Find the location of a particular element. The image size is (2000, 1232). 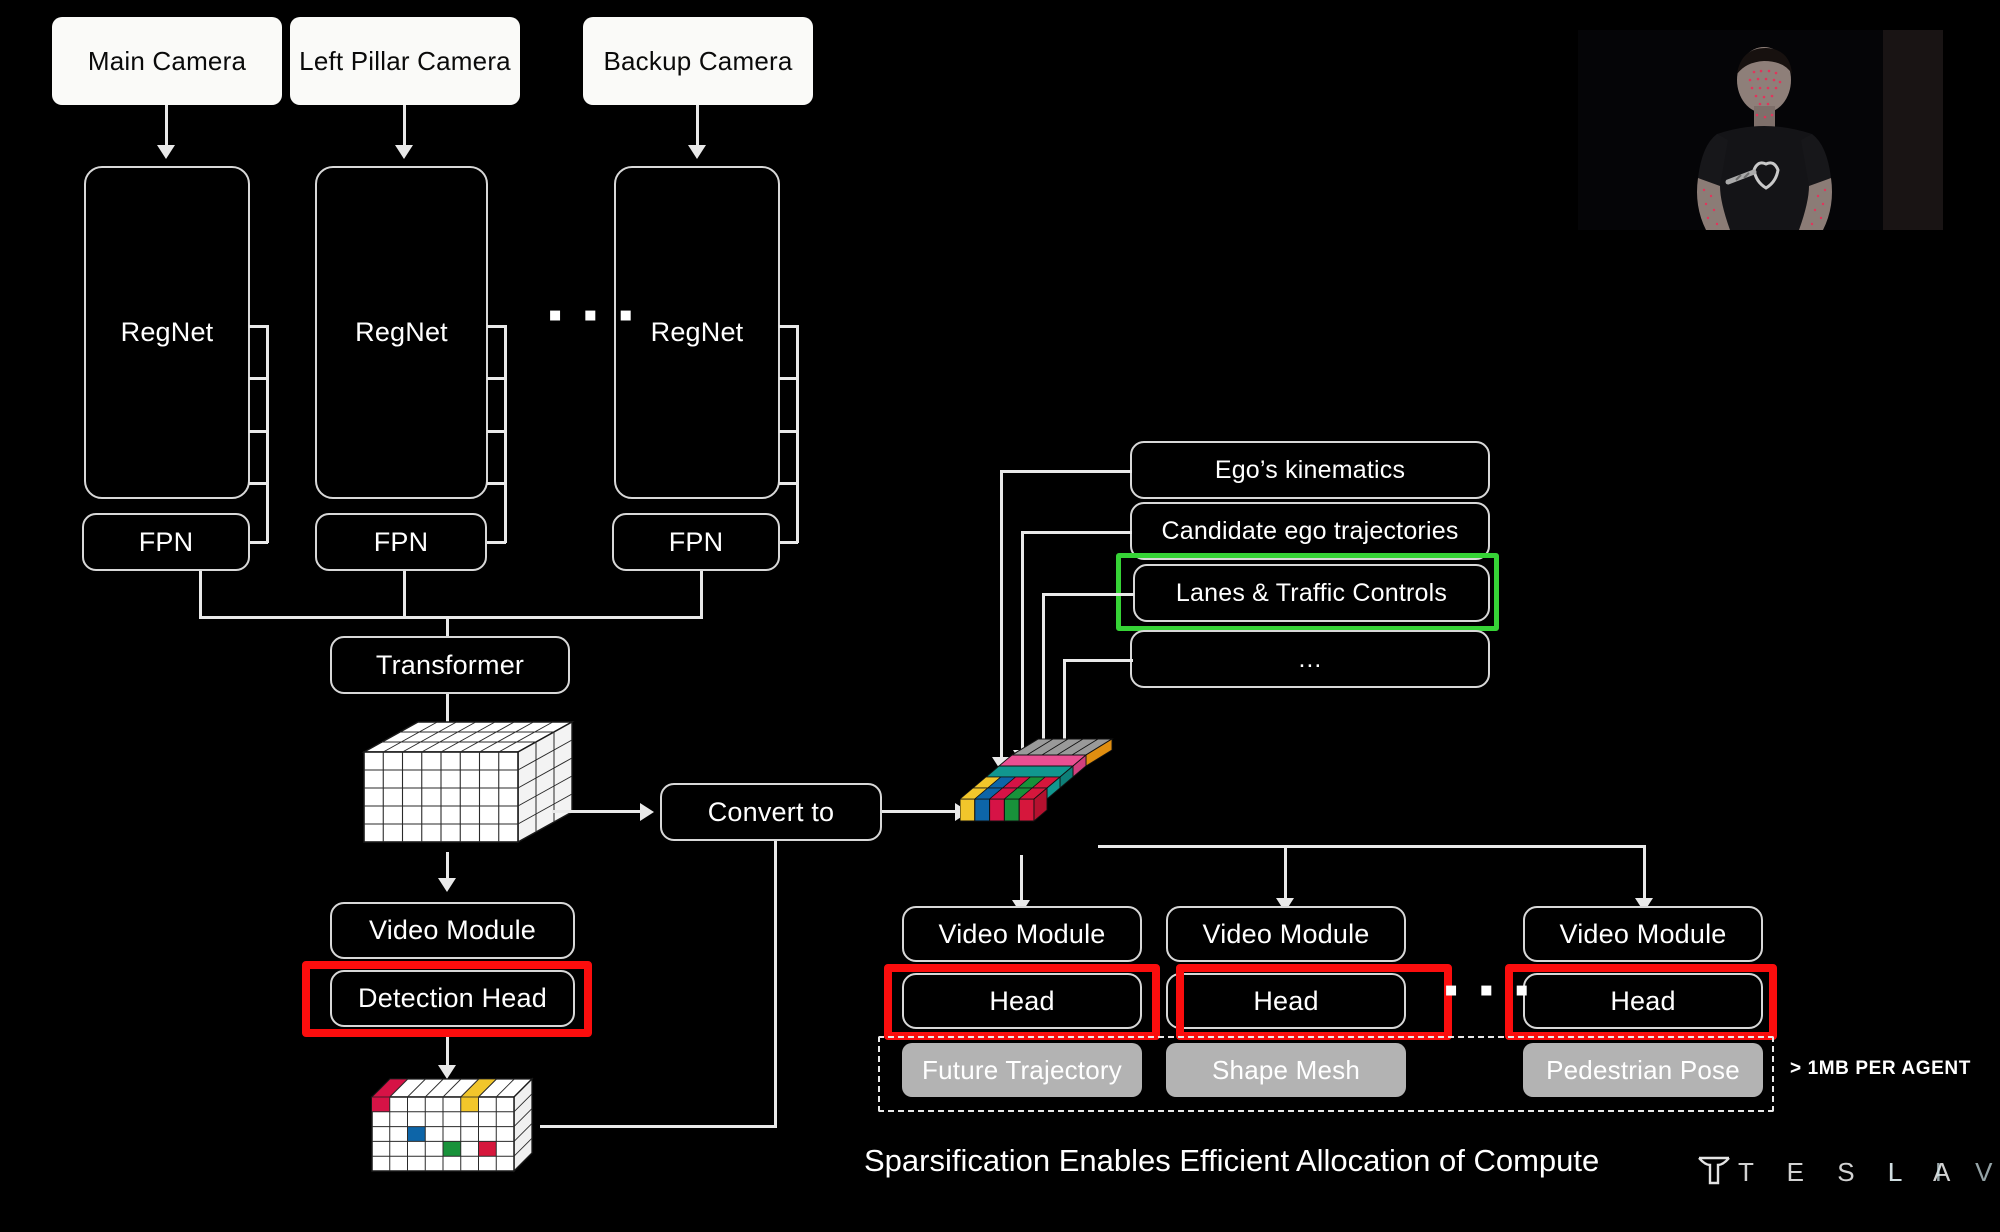

connector-cam2-regnet is located at coordinates (404, 126).